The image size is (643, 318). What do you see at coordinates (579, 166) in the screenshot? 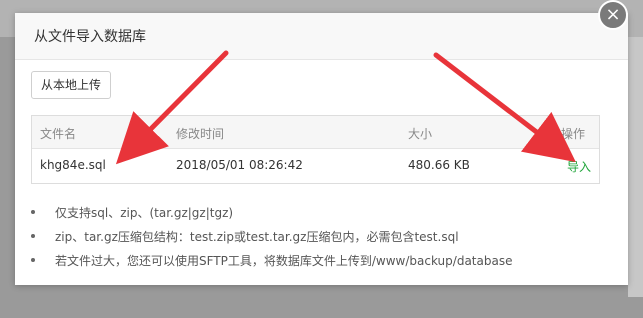
I see `import-link: 导入` at bounding box center [579, 166].